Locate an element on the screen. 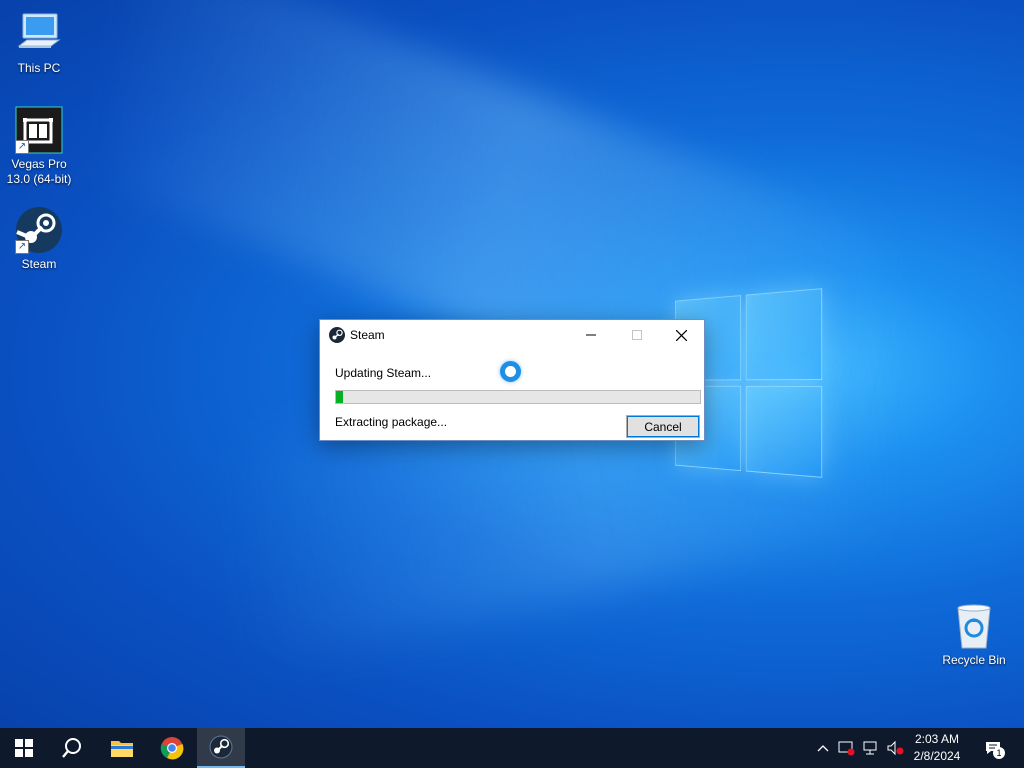 The height and width of the screenshot is (768, 1024). search-button is located at coordinates (72, 748).